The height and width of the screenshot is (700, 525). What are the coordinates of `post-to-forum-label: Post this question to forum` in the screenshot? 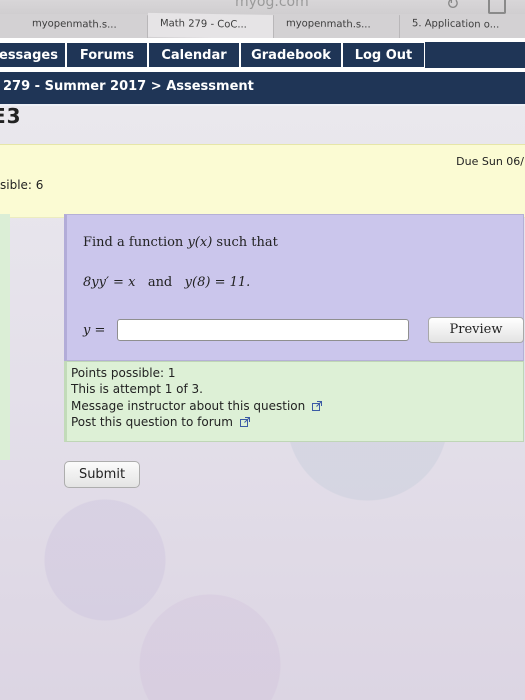 It's located at (152, 422).